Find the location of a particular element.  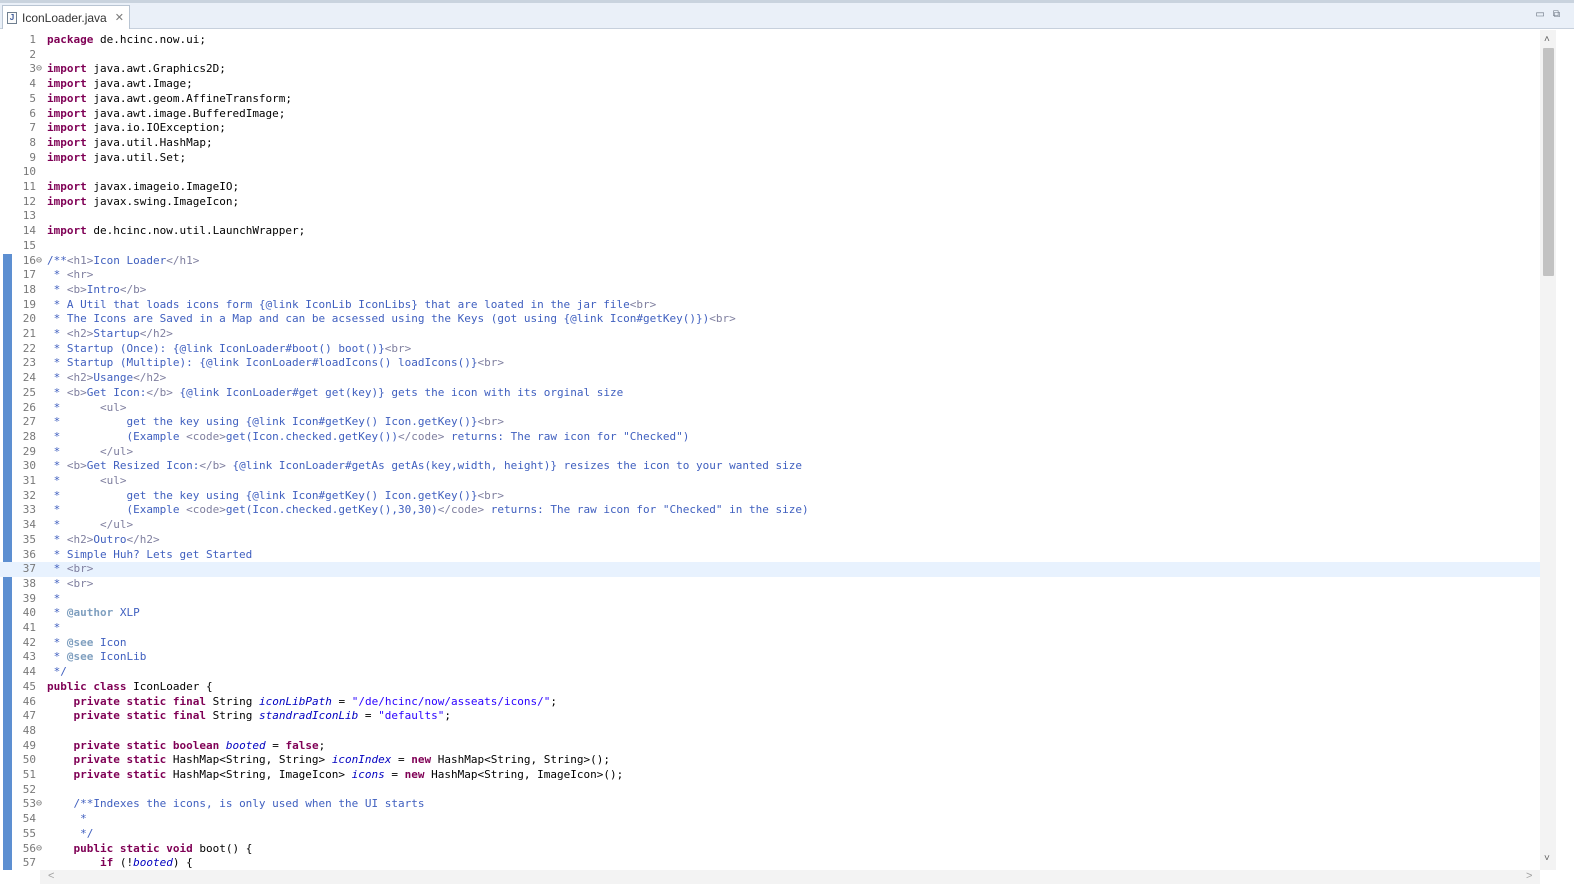

code-line: 1 package de.hcinc.now.ui; is located at coordinates (770, 40).